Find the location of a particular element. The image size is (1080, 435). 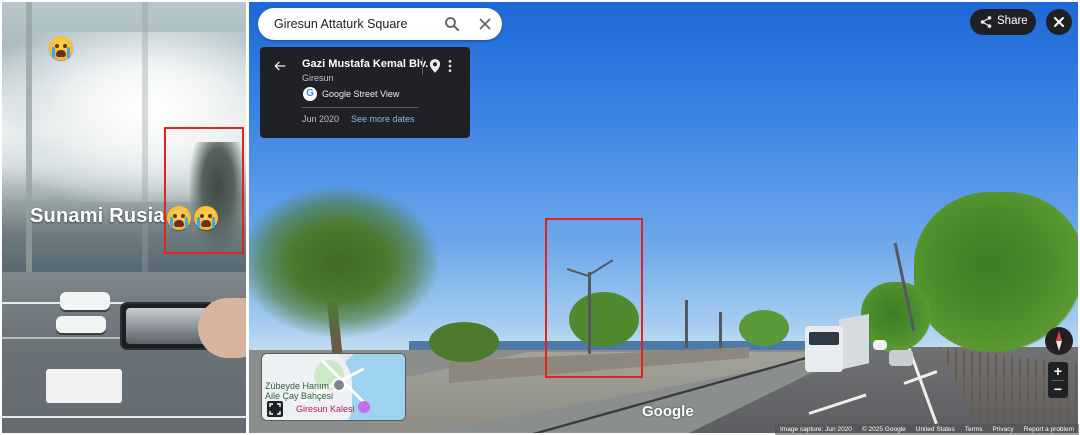

highlight-box-video is located at coordinates (204, 190).